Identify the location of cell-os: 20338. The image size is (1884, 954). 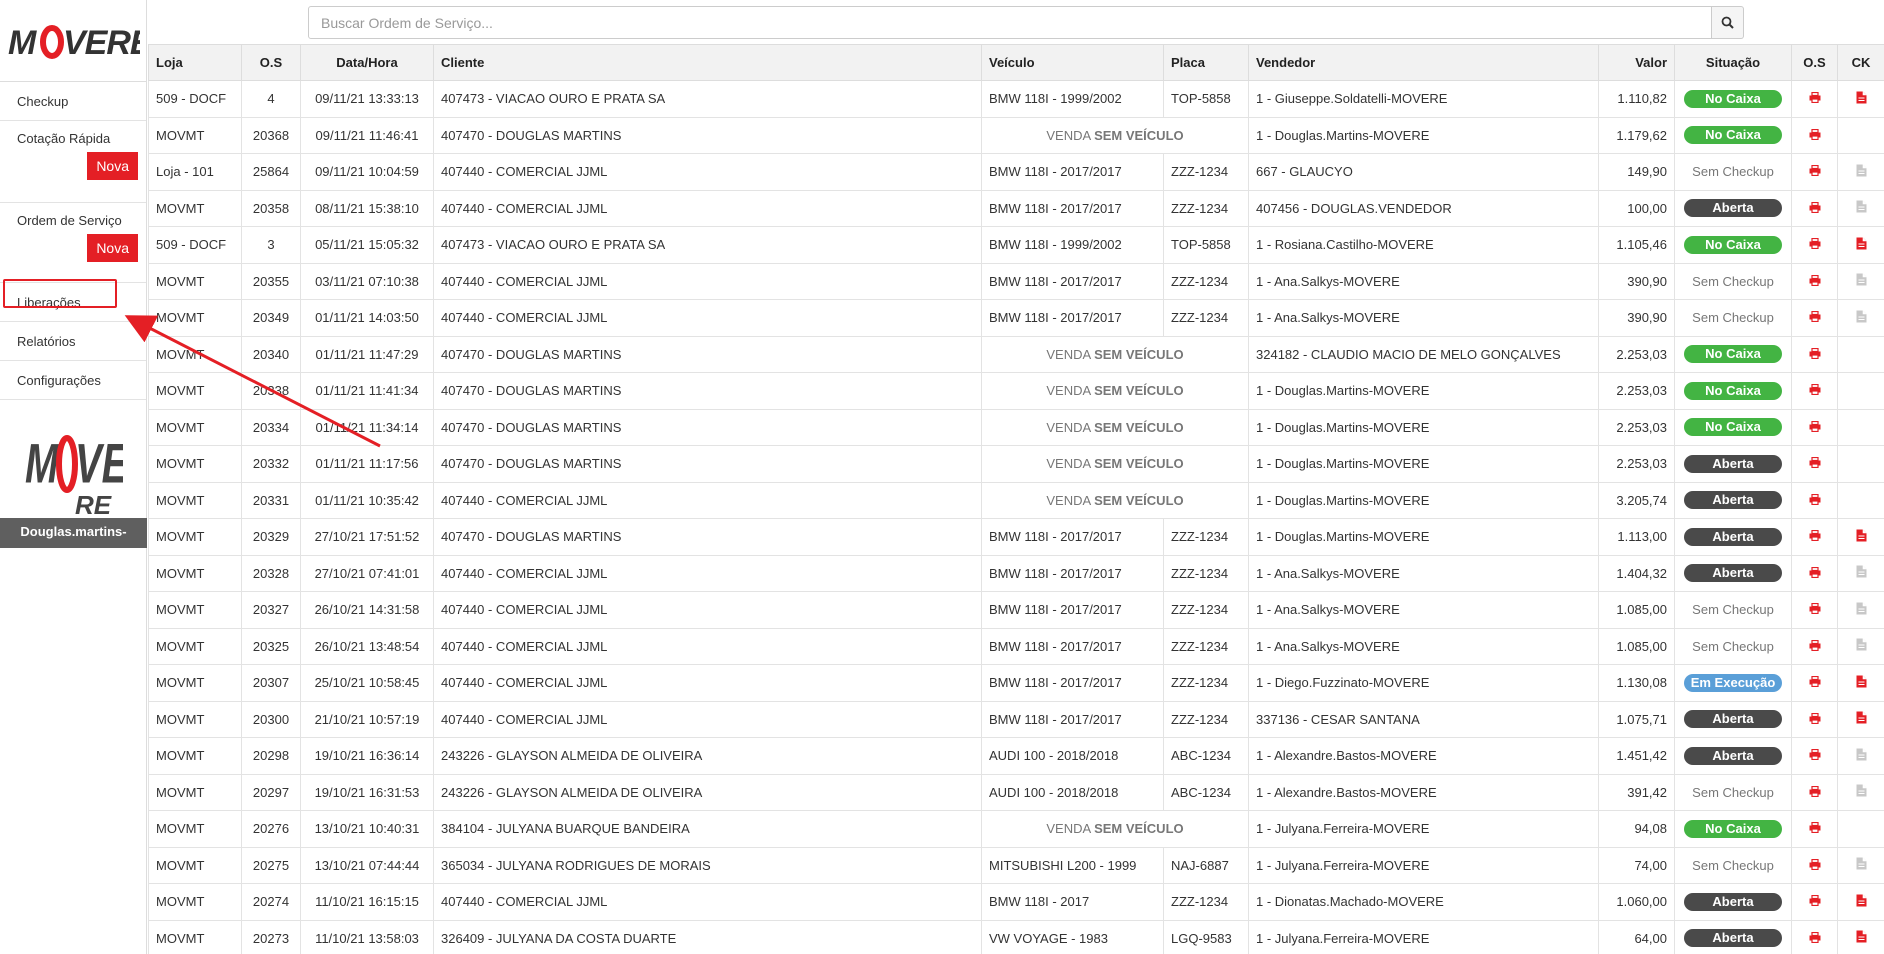
(271, 391).